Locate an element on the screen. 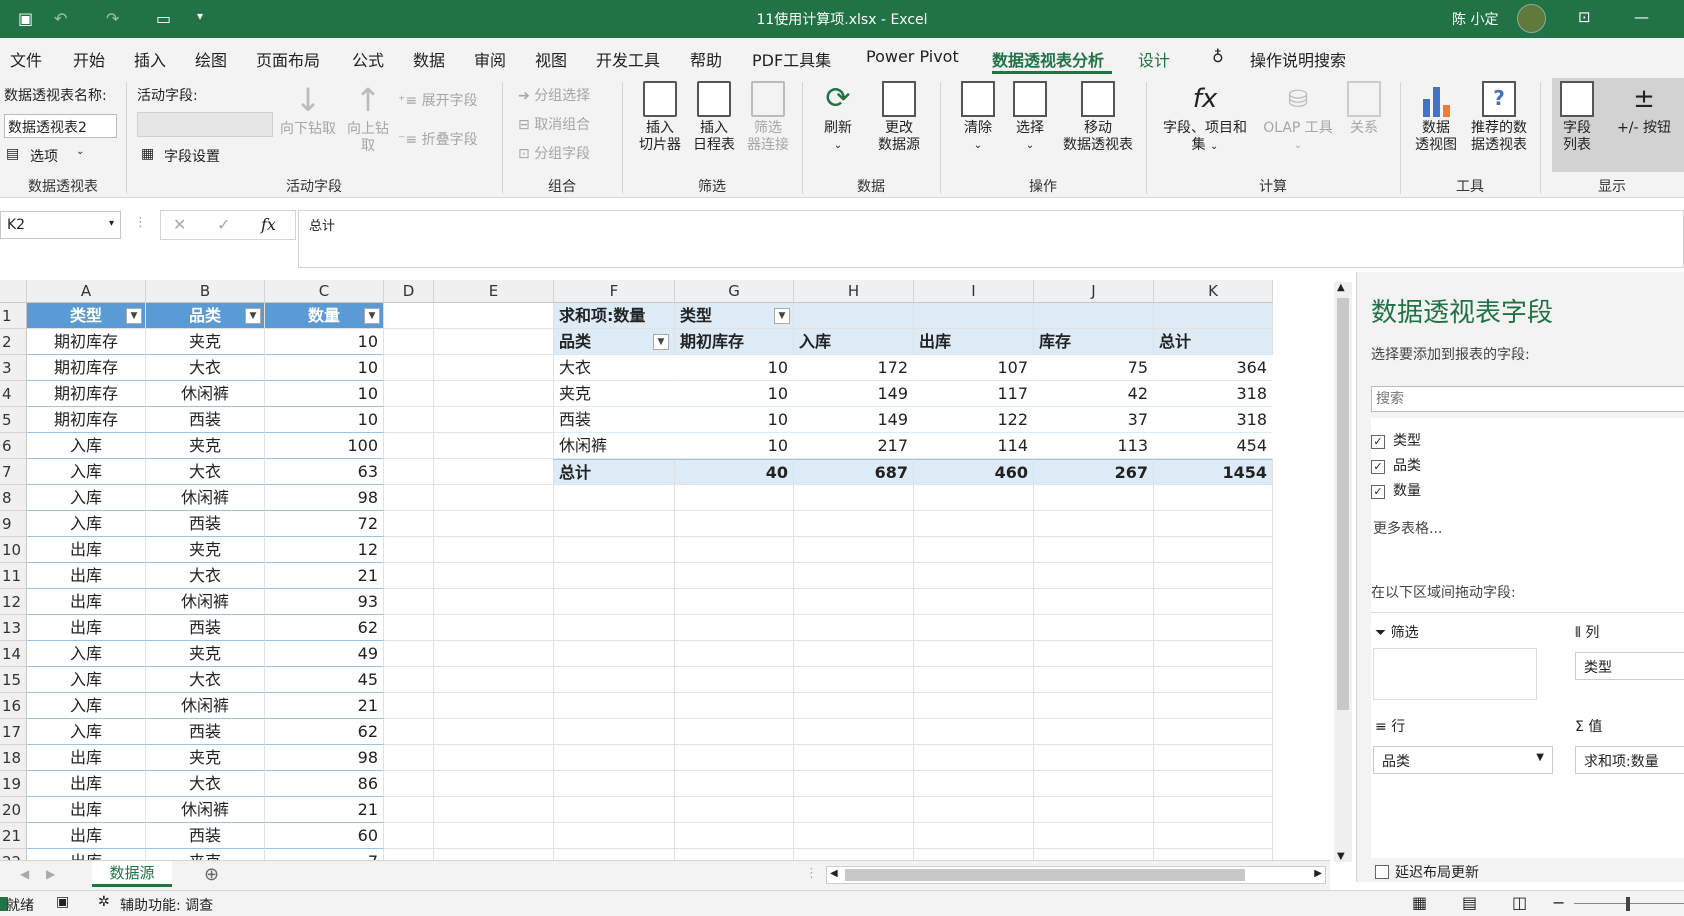 The height and width of the screenshot is (916, 1684). row-header: 22 is located at coordinates (13, 854).